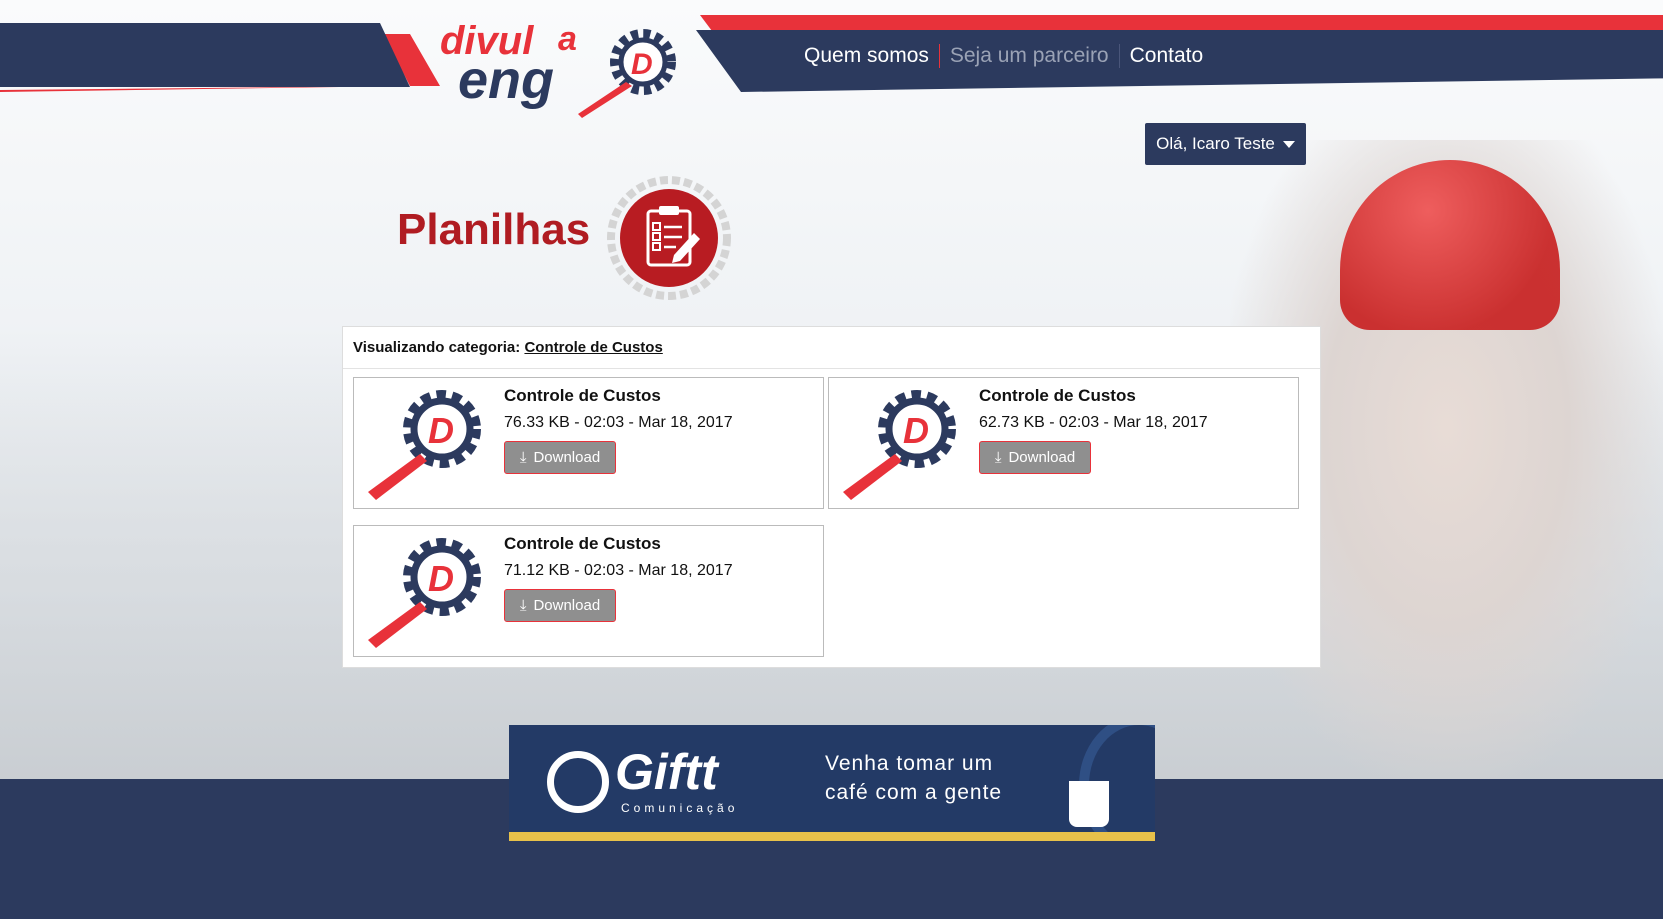  What do you see at coordinates (205, 55) in the screenshot?
I see `header-band-left` at bounding box center [205, 55].